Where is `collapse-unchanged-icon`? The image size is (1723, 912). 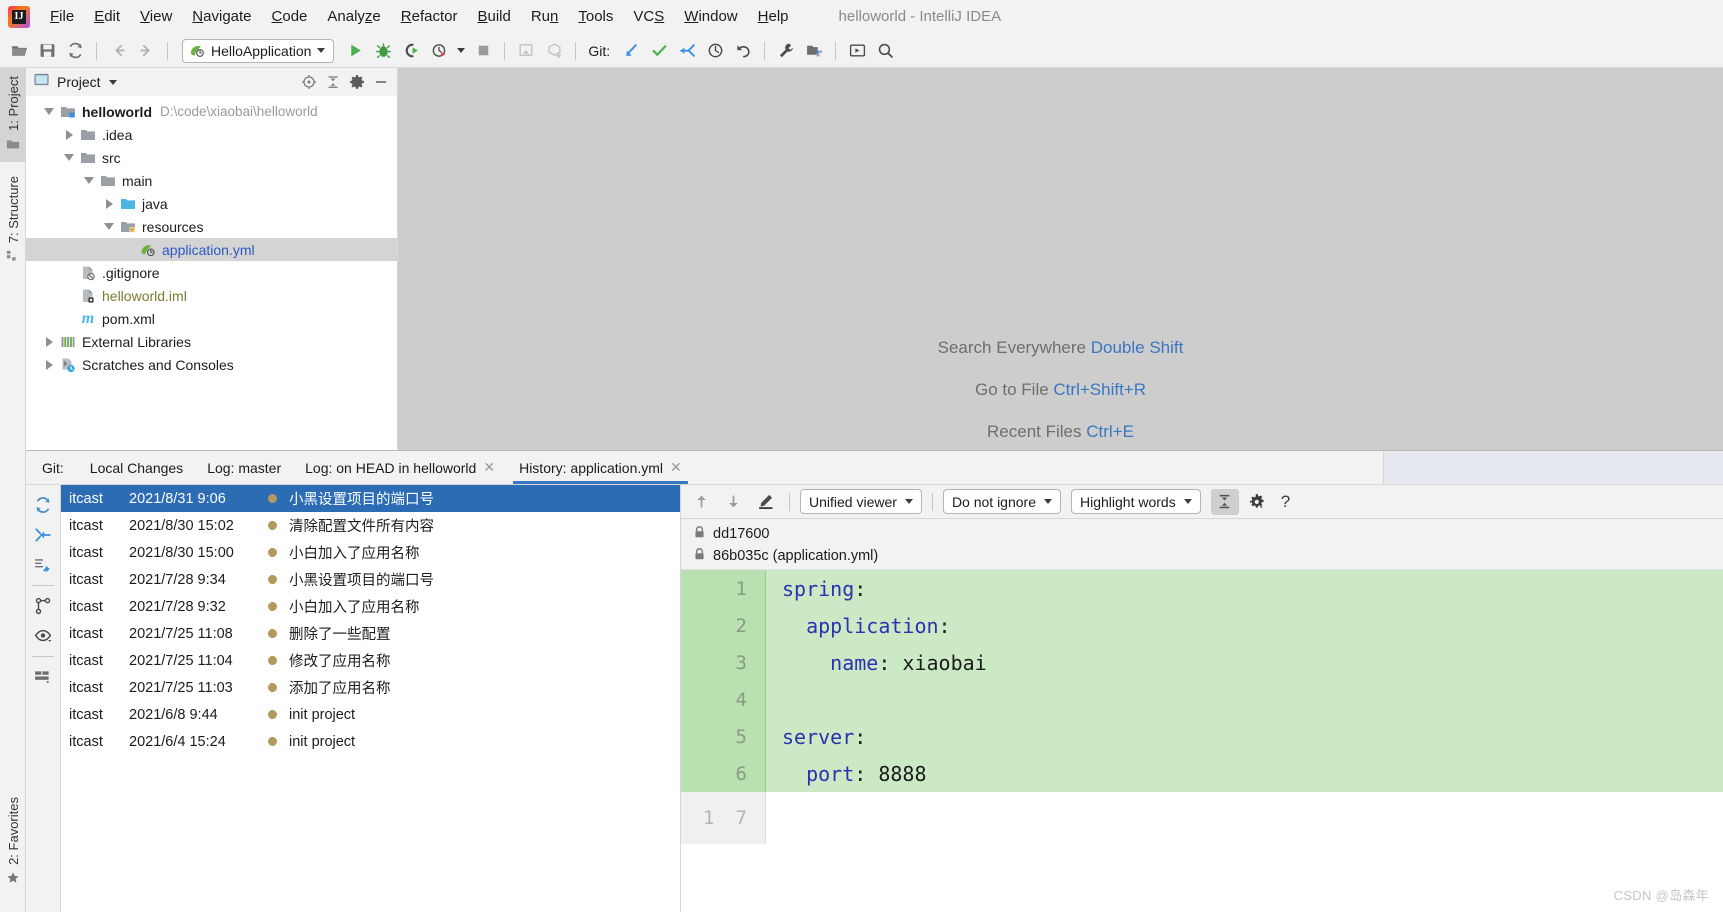
collapse-unchanged-icon is located at coordinates (1224, 501).